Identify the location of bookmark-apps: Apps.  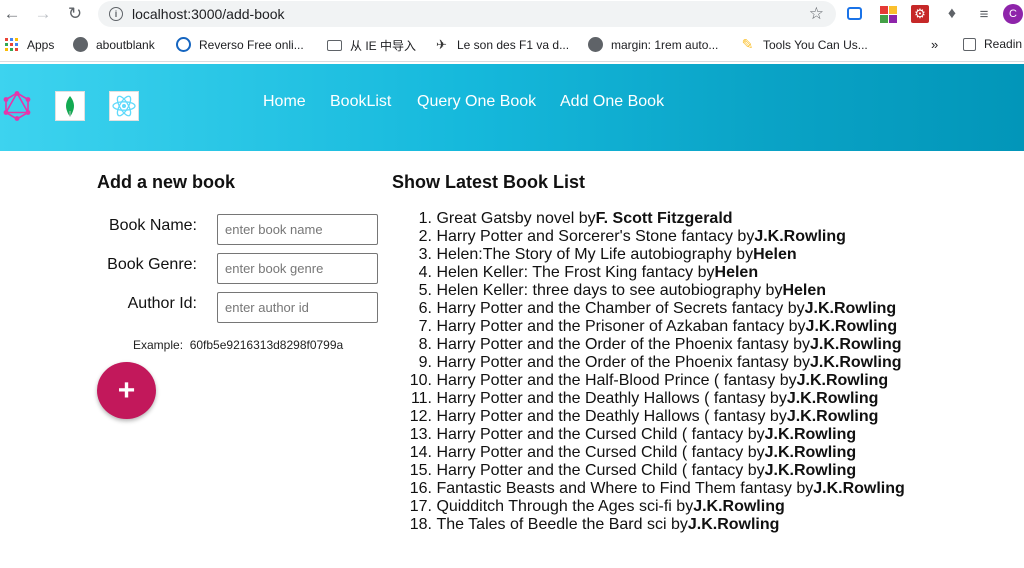
(29, 44).